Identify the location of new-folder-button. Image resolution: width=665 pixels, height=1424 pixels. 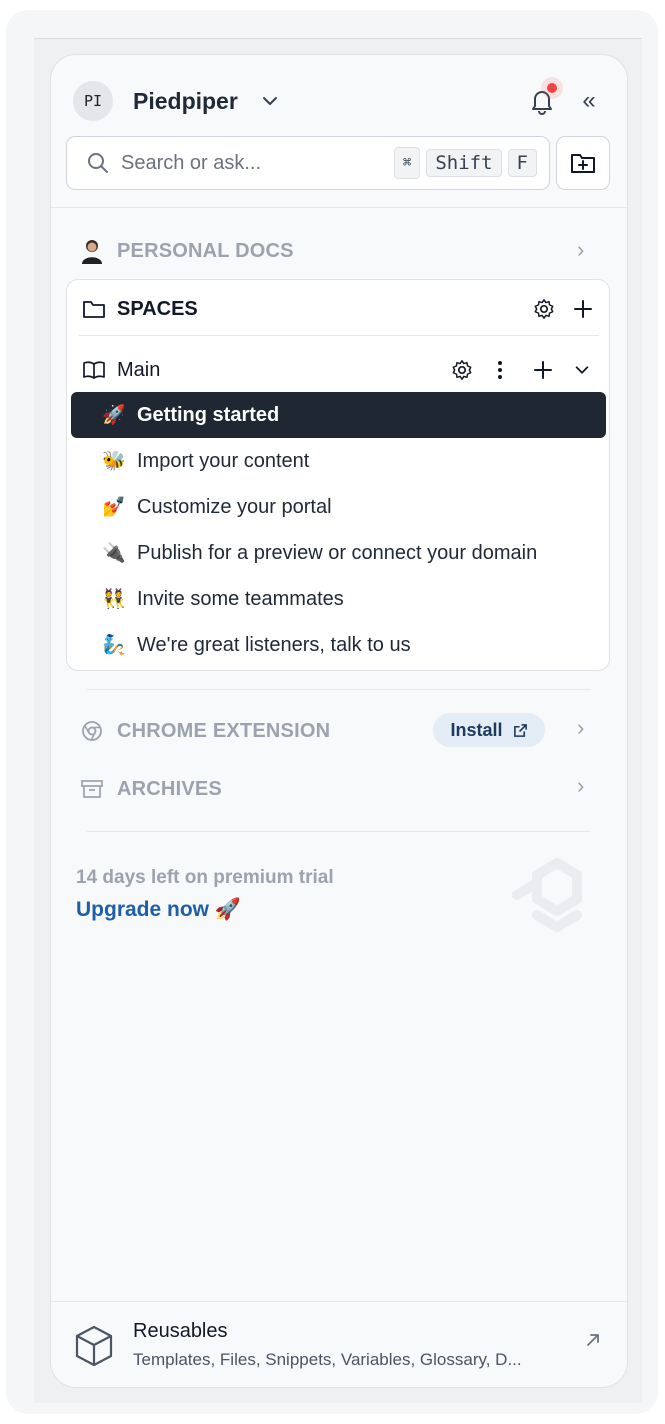
(583, 163).